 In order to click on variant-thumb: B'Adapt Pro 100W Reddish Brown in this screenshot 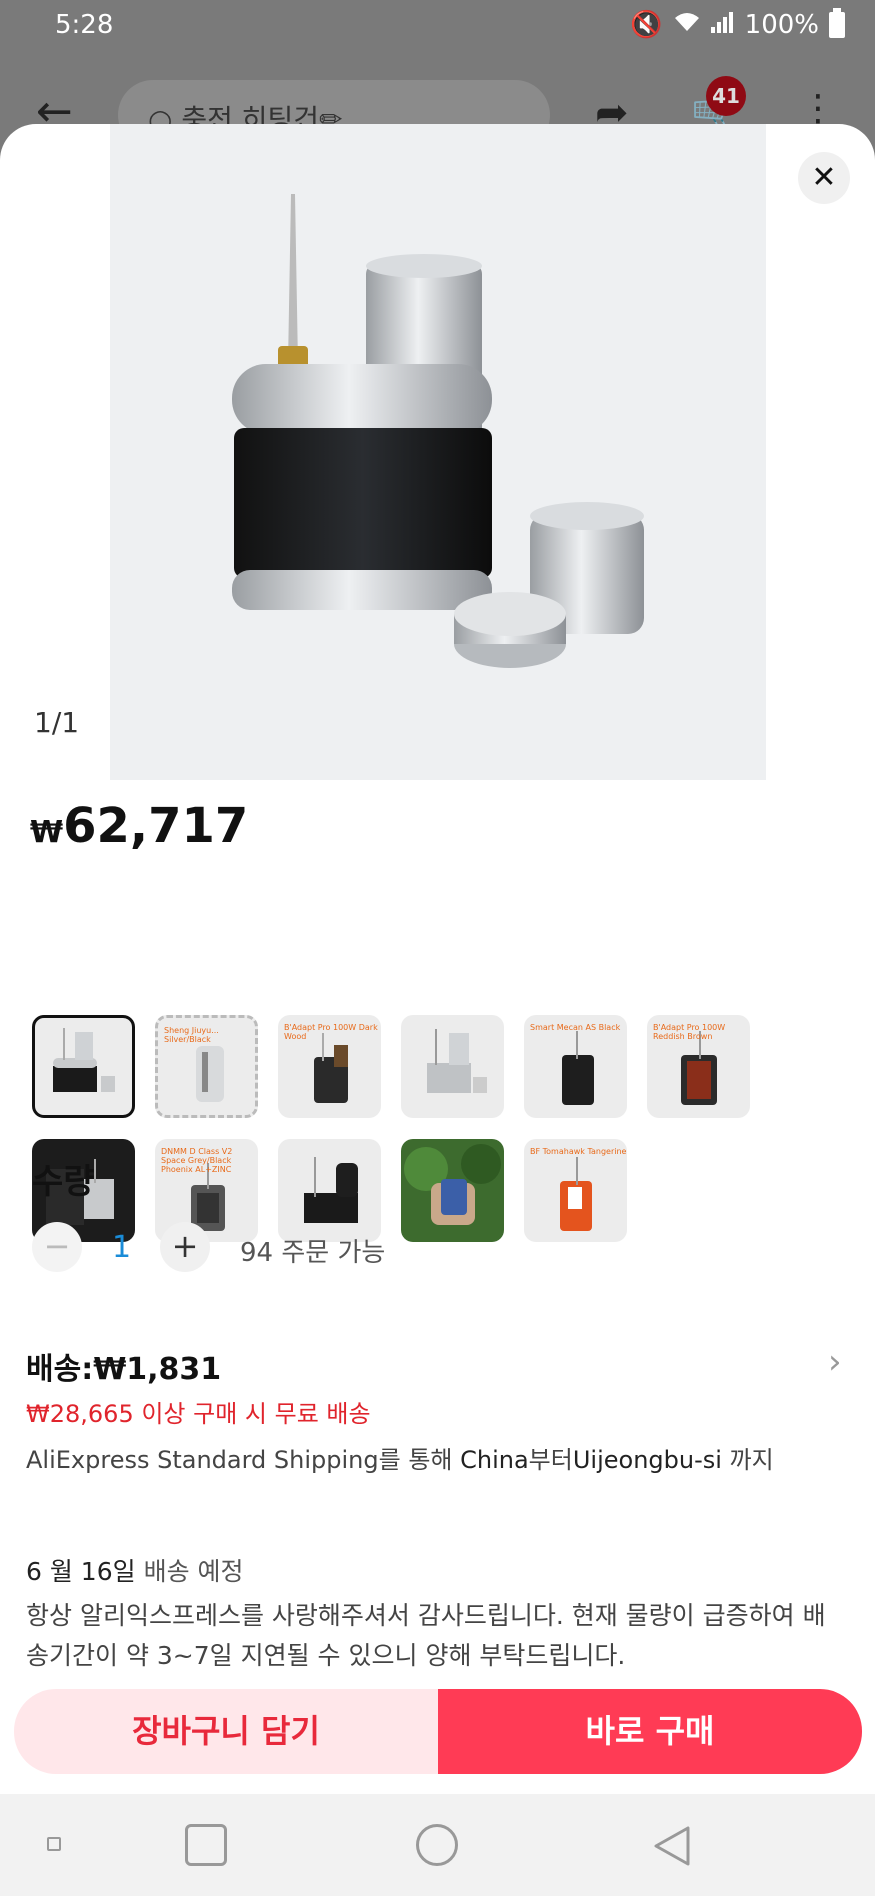, I will do `click(698, 1066)`.